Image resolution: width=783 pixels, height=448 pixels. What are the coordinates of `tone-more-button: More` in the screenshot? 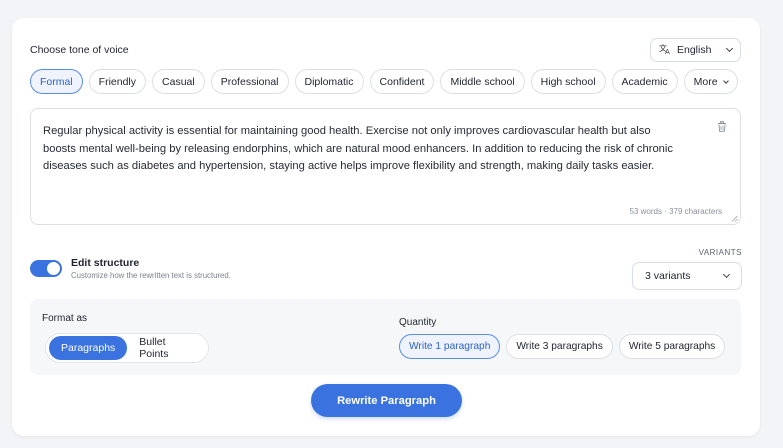 It's located at (710, 81).